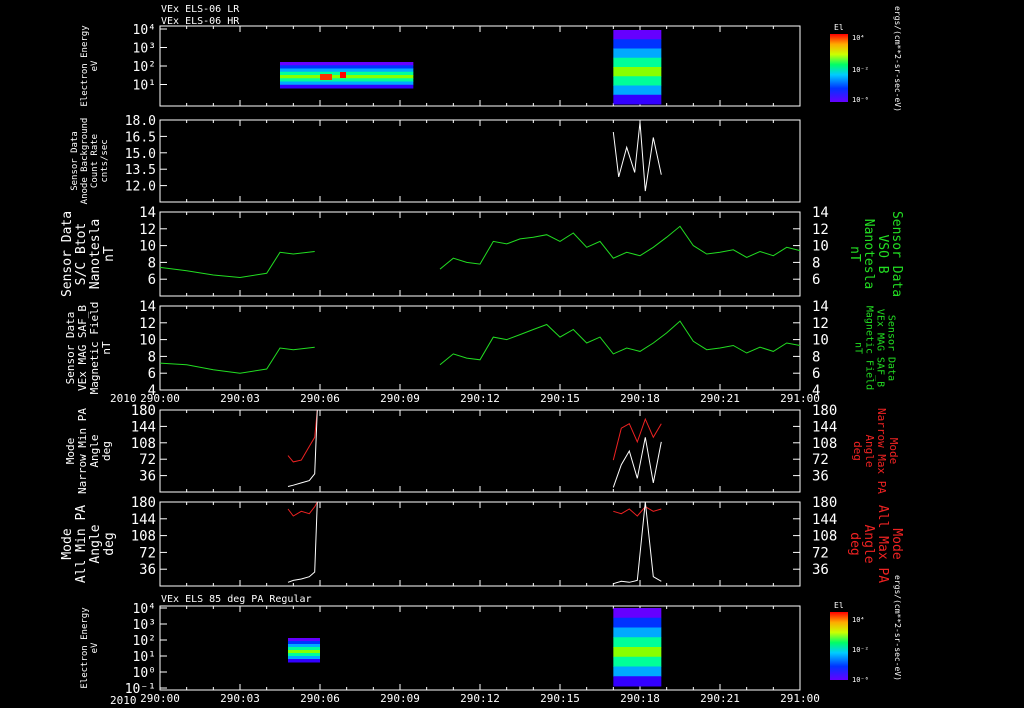  I want to click on anode-background-count-rate-ytick-label: 15.0, so click(140, 154).